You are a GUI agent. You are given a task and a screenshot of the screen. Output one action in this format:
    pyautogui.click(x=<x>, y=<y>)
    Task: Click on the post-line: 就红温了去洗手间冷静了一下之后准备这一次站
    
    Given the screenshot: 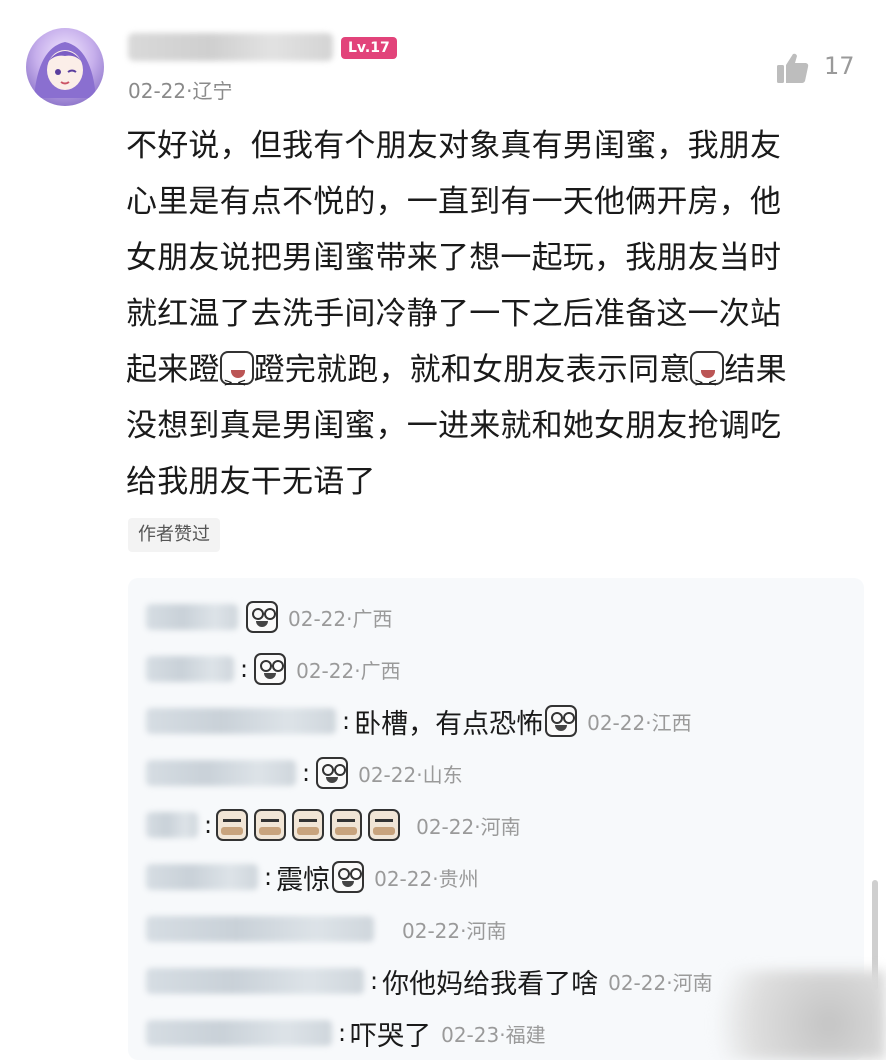 What is the action you would take?
    pyautogui.click(x=454, y=314)
    